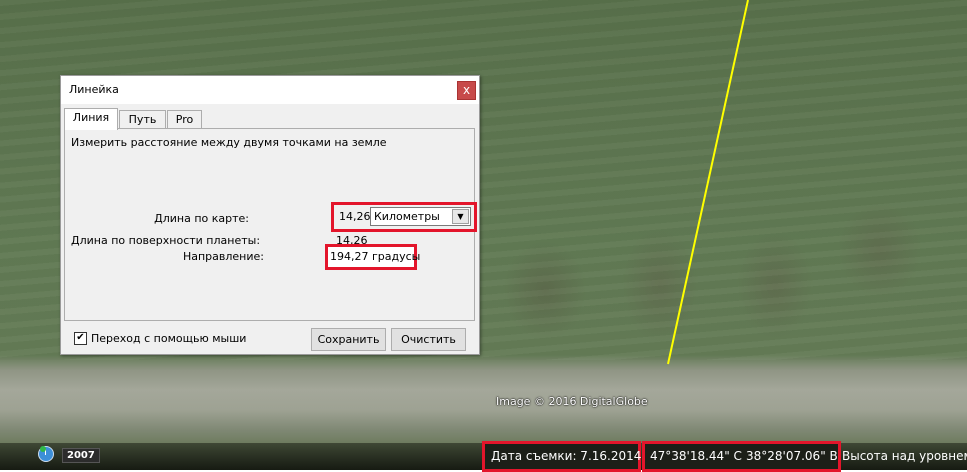  Describe the element at coordinates (201, 218) in the screenshot. I see `map-length-label: Длина по карте:` at that location.